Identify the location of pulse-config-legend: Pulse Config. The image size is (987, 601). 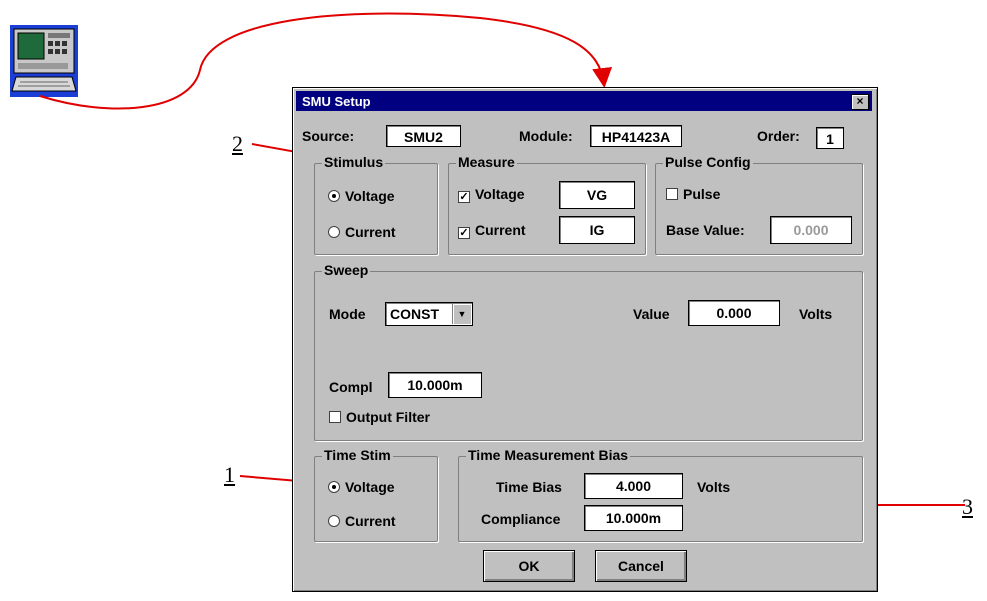
(708, 162).